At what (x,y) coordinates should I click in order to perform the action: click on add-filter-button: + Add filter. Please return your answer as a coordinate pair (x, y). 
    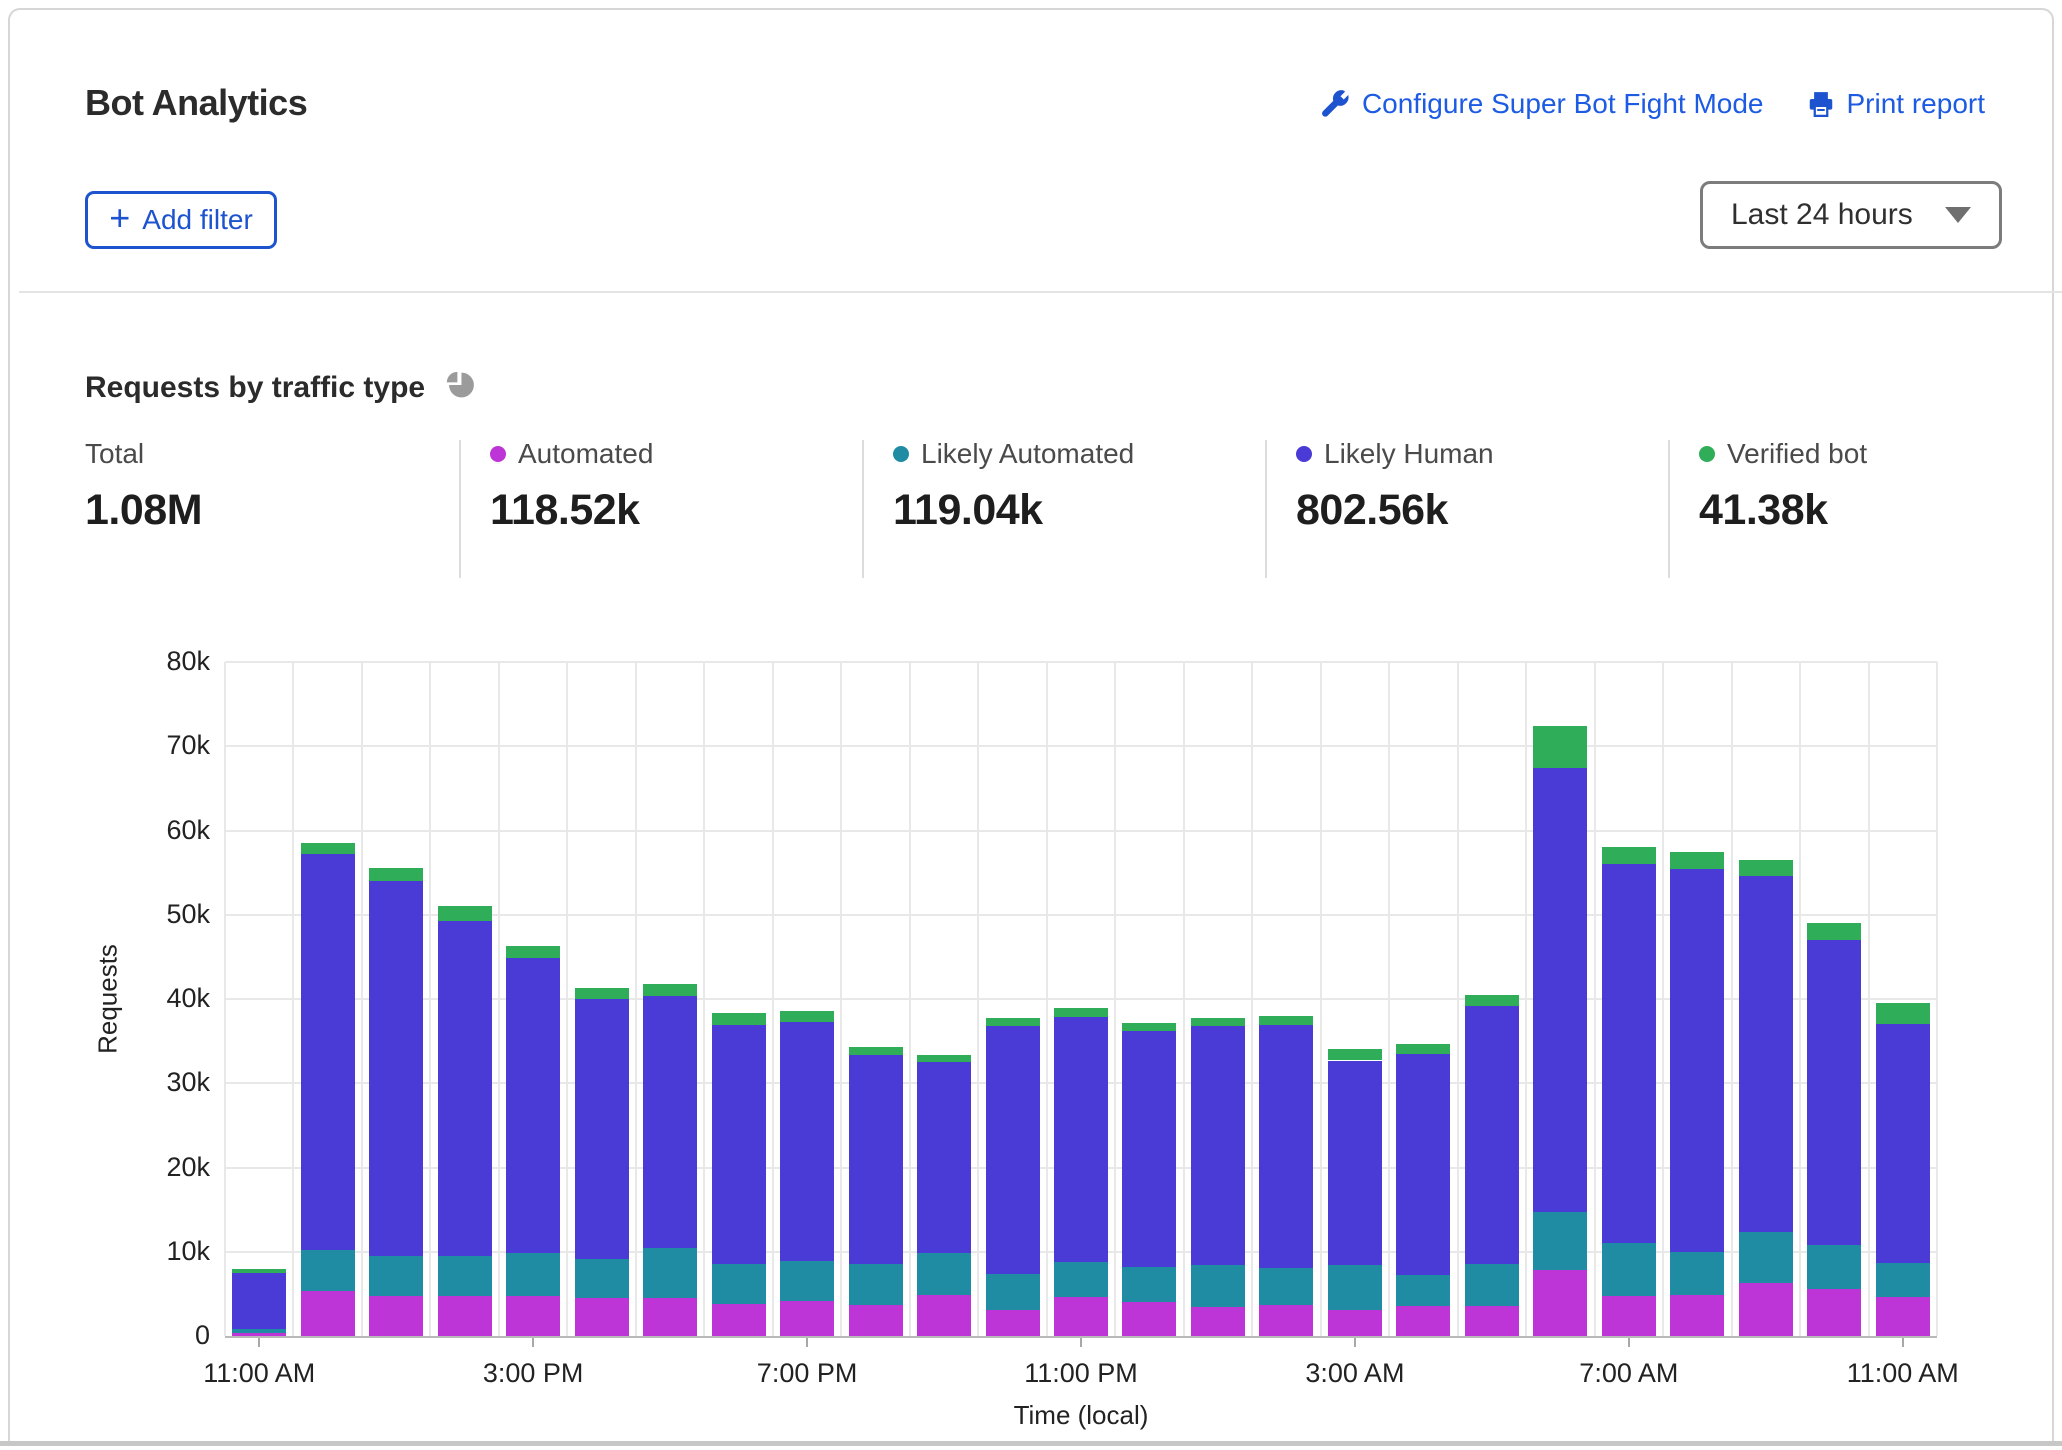
    Looking at the image, I should click on (181, 220).